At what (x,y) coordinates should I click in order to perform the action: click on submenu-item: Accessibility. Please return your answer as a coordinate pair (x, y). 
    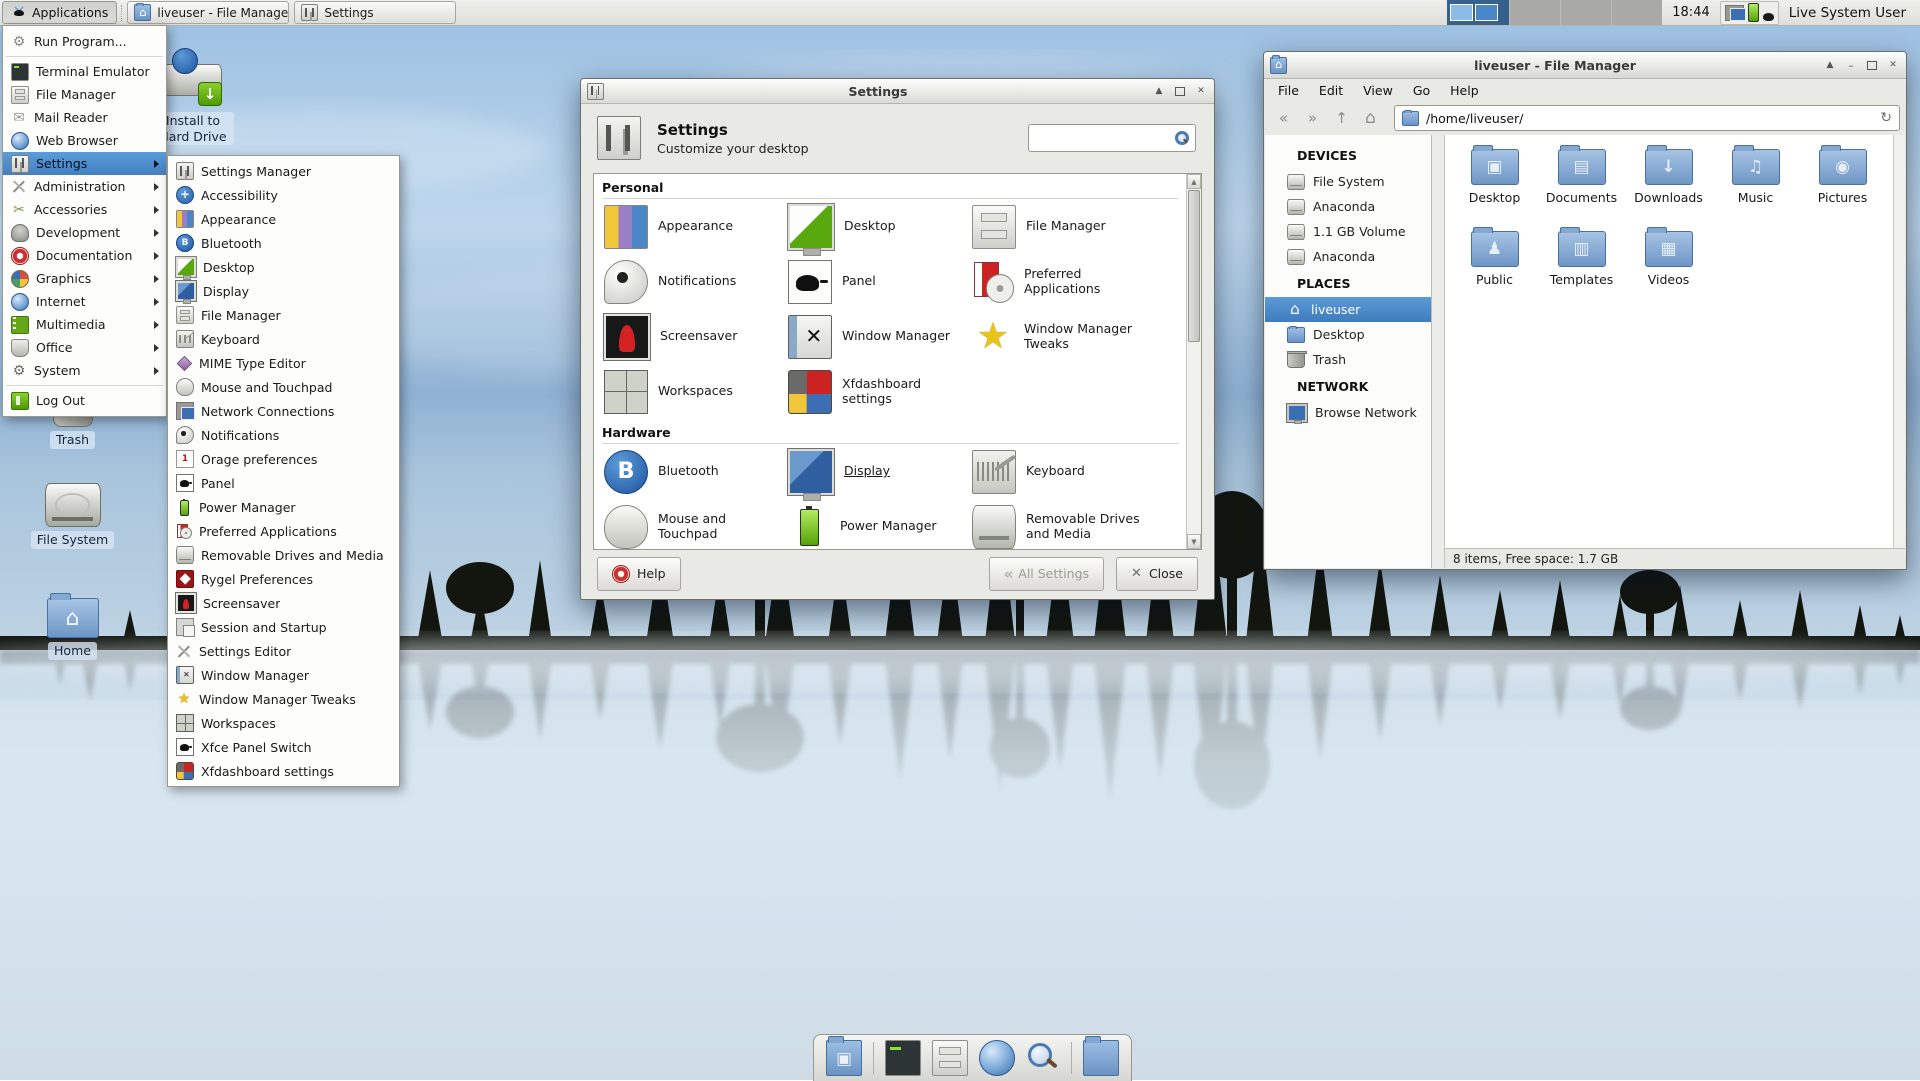
    Looking at the image, I should click on (283, 195).